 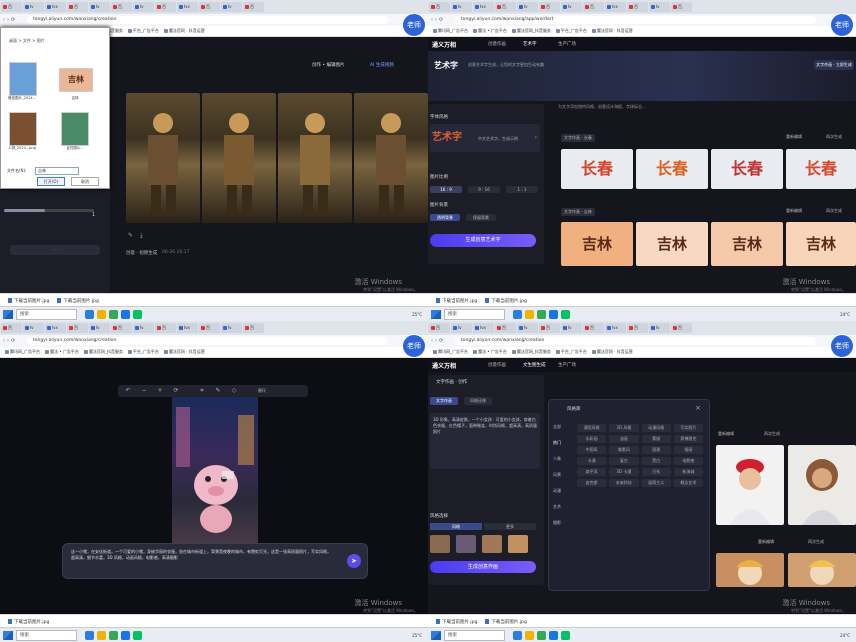 What do you see at coordinates (456, 526) in the screenshot?
I see `style-tab-active: 风格` at bounding box center [456, 526].